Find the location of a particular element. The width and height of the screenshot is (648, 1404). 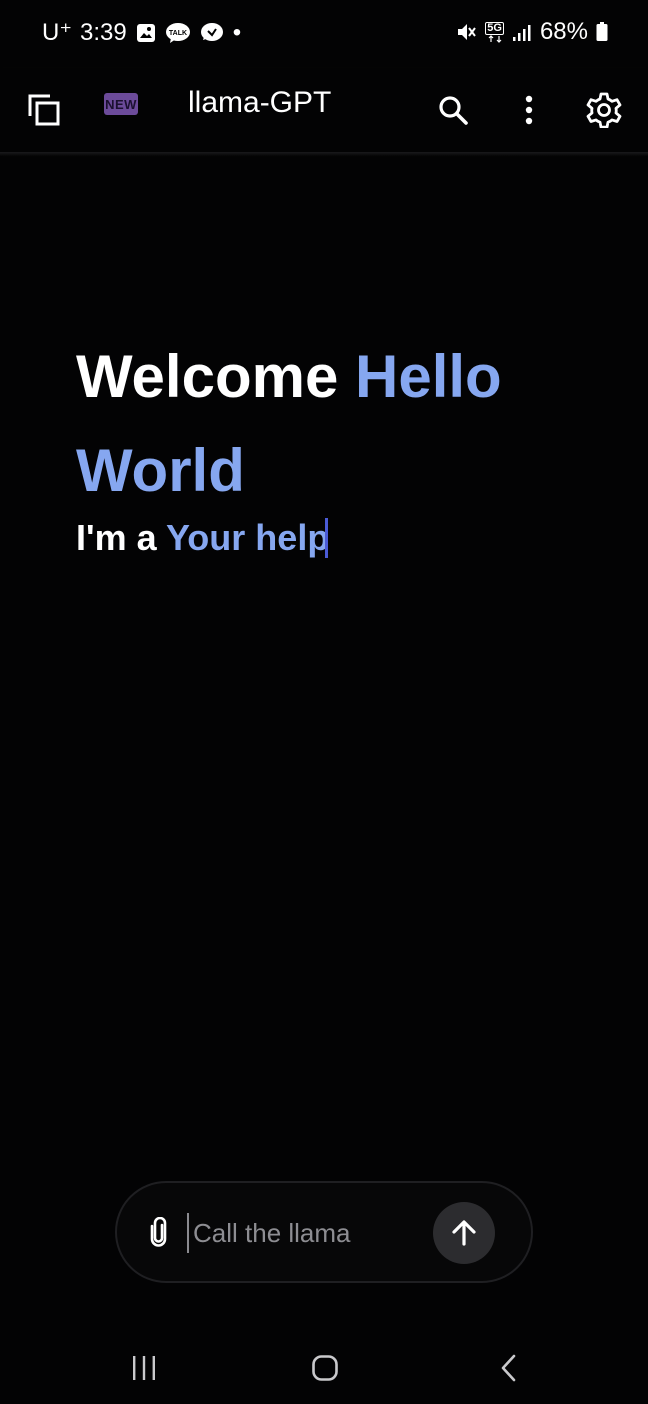

copy-chats-icon is located at coordinates (44, 110).